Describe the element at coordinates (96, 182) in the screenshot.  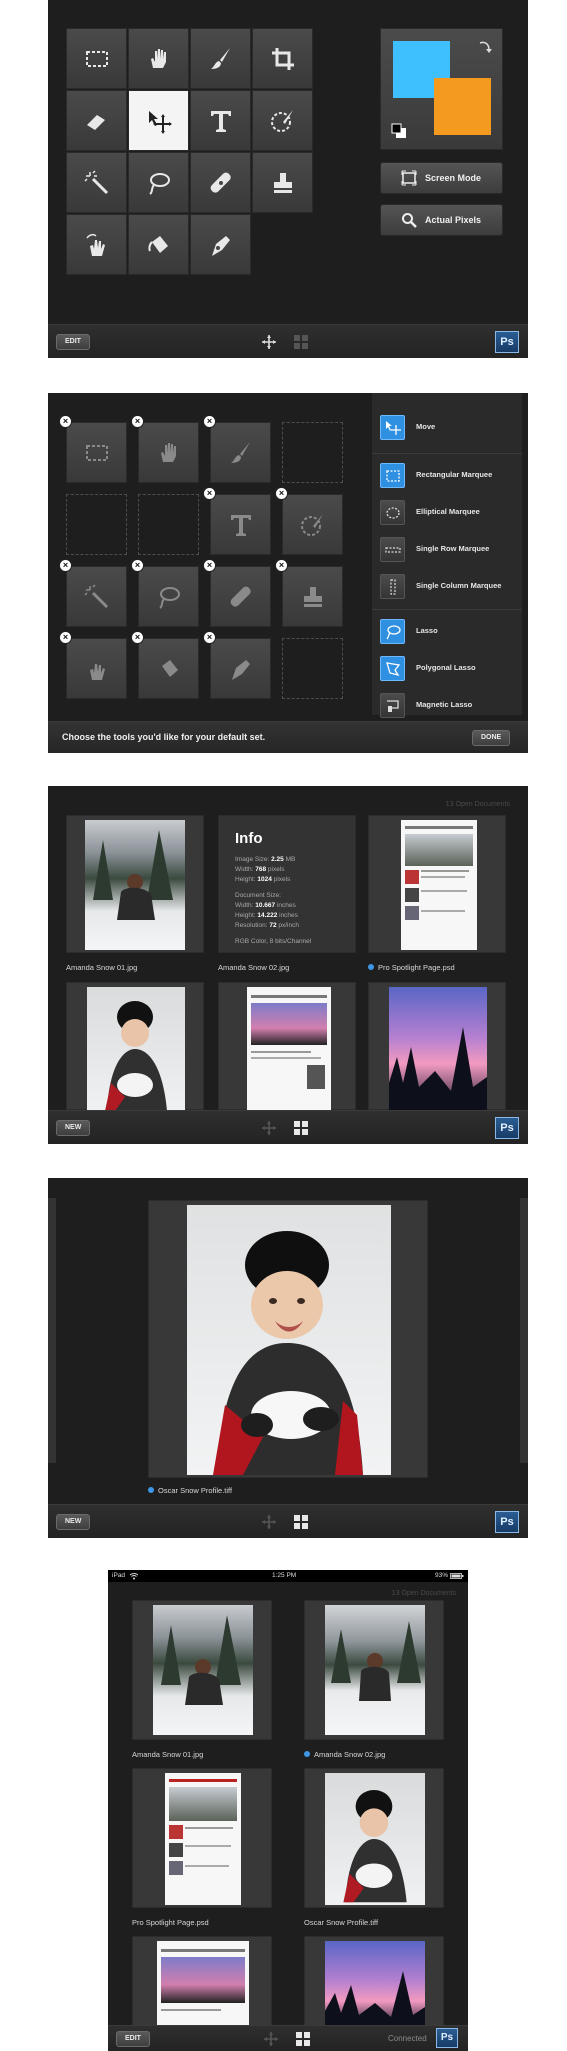
I see `tool-magic-wand` at that location.